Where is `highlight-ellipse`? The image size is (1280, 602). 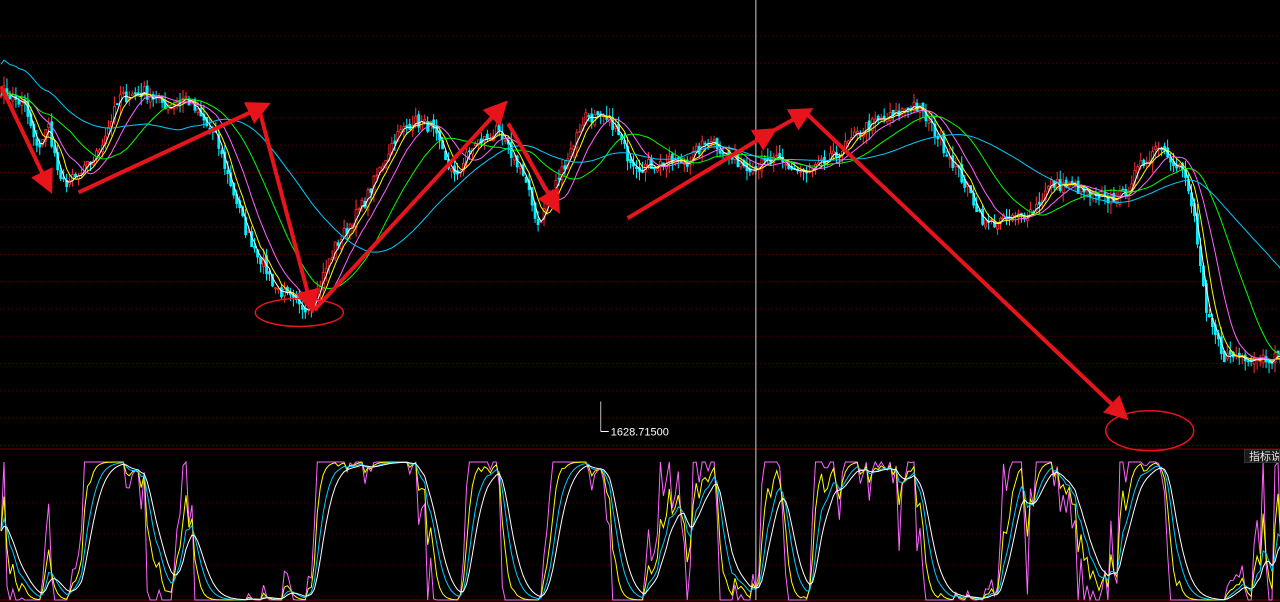 highlight-ellipse is located at coordinates (1149, 431).